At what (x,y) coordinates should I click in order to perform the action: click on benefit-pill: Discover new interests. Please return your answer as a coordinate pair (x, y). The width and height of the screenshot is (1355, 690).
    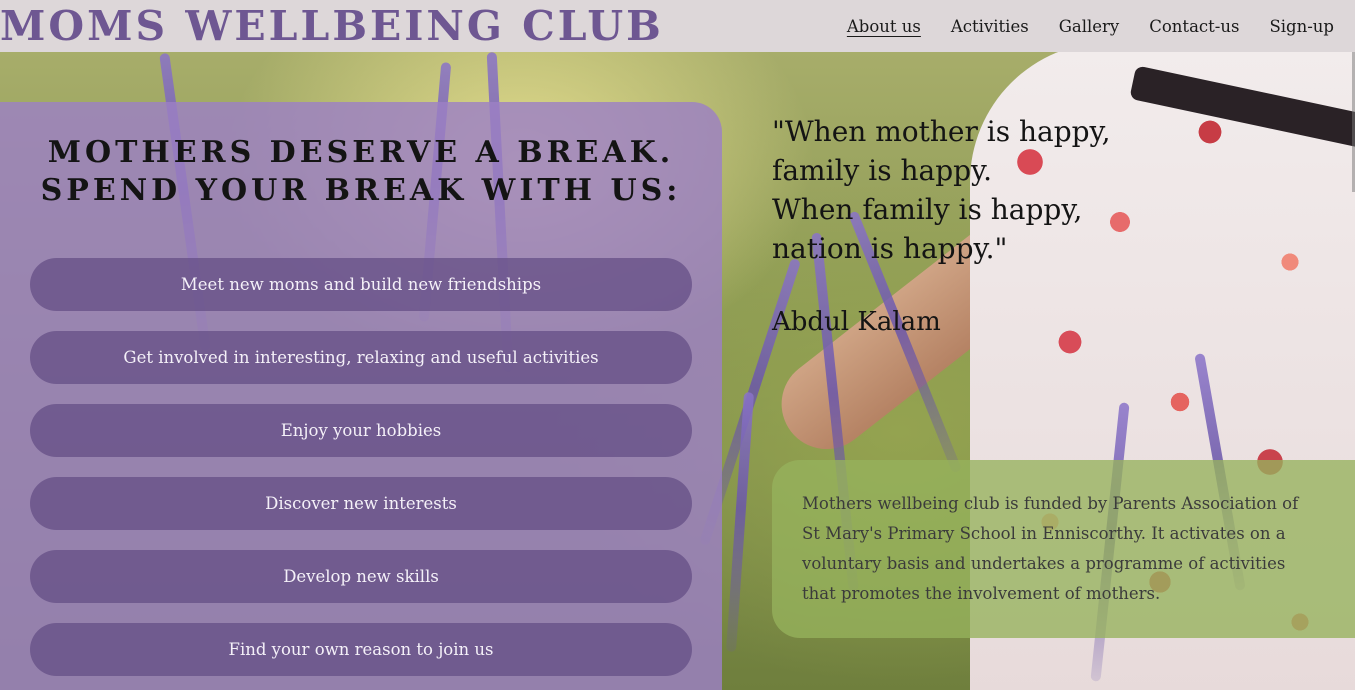
    Looking at the image, I should click on (361, 503).